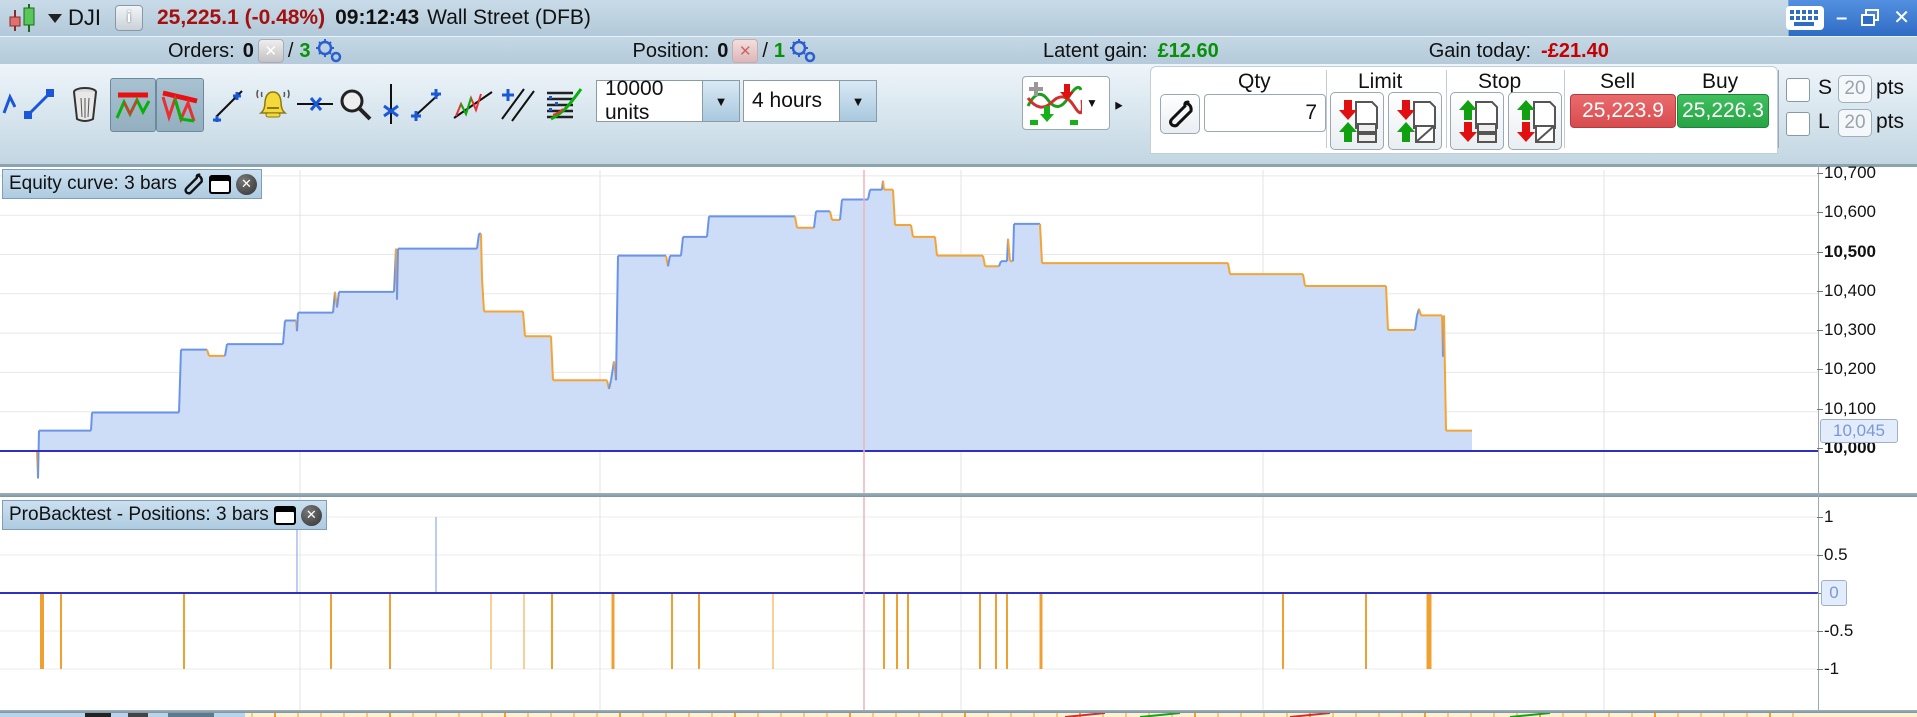 This screenshot has height=717, width=1917. I want to click on axis-label: 10,300, so click(1850, 330).